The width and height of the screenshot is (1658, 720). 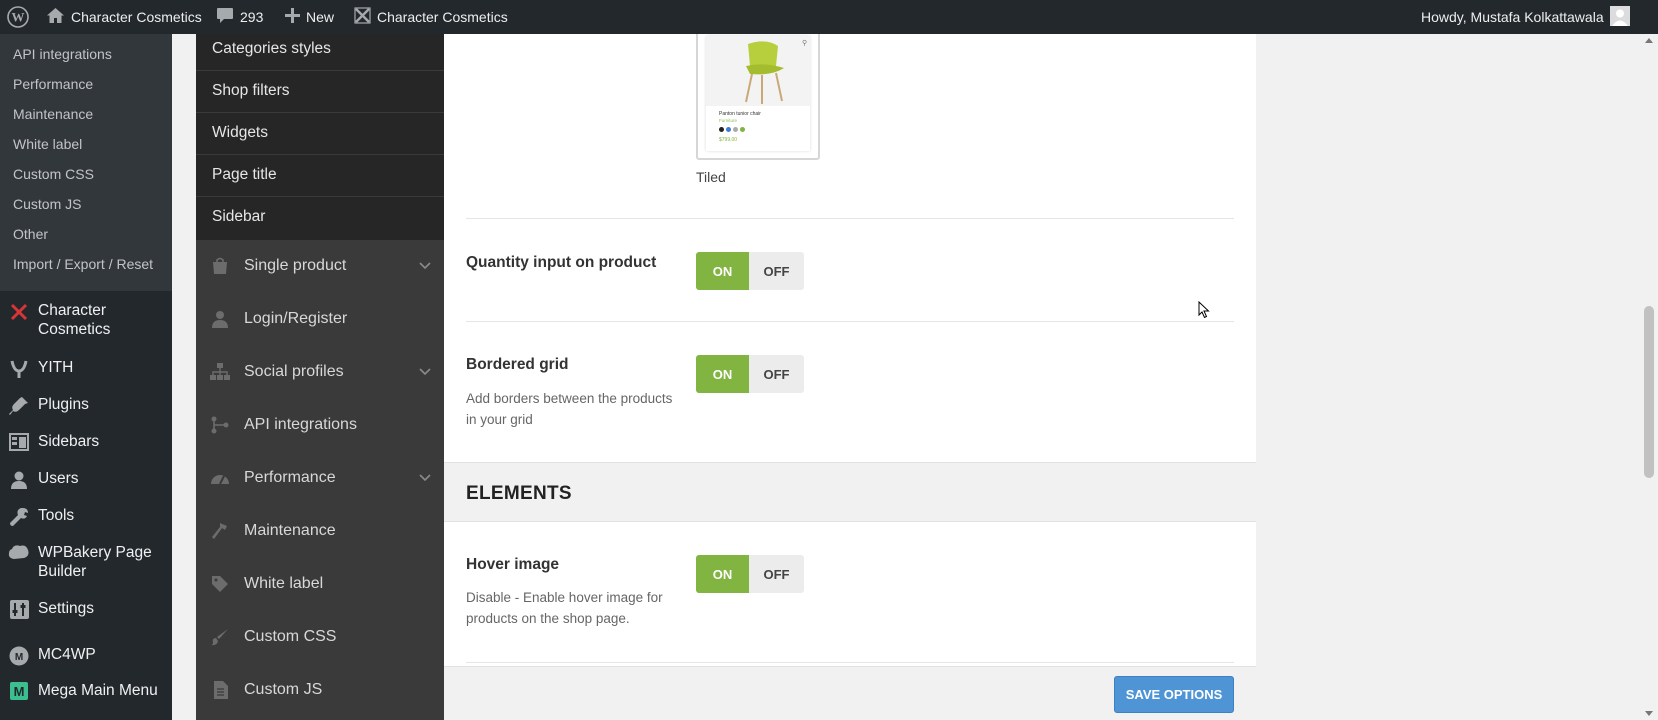 What do you see at coordinates (320, 584) in the screenshot?
I see `nav-item-white-label: White label` at bounding box center [320, 584].